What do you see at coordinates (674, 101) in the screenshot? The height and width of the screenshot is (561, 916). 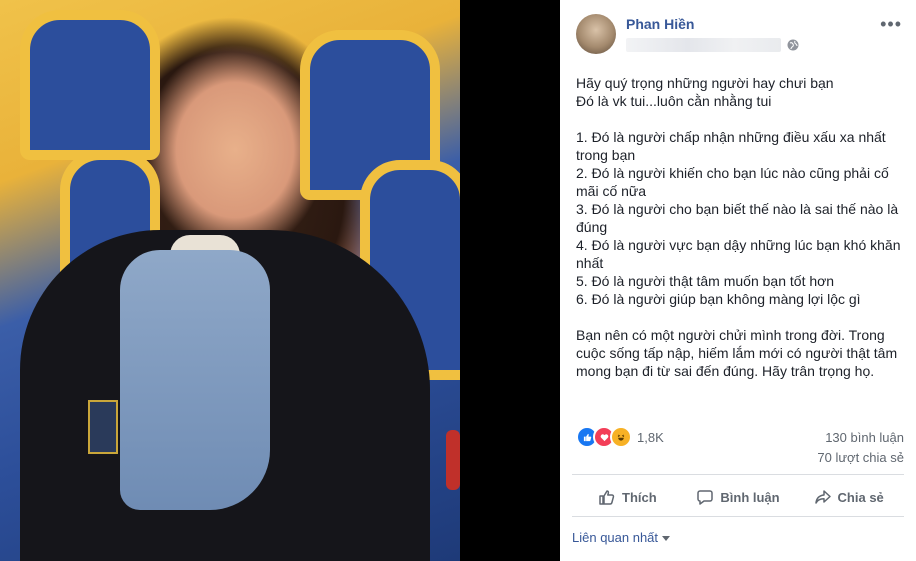 I see `post-line: Đó là vk tui...luôn cằn nhằng tui` at bounding box center [674, 101].